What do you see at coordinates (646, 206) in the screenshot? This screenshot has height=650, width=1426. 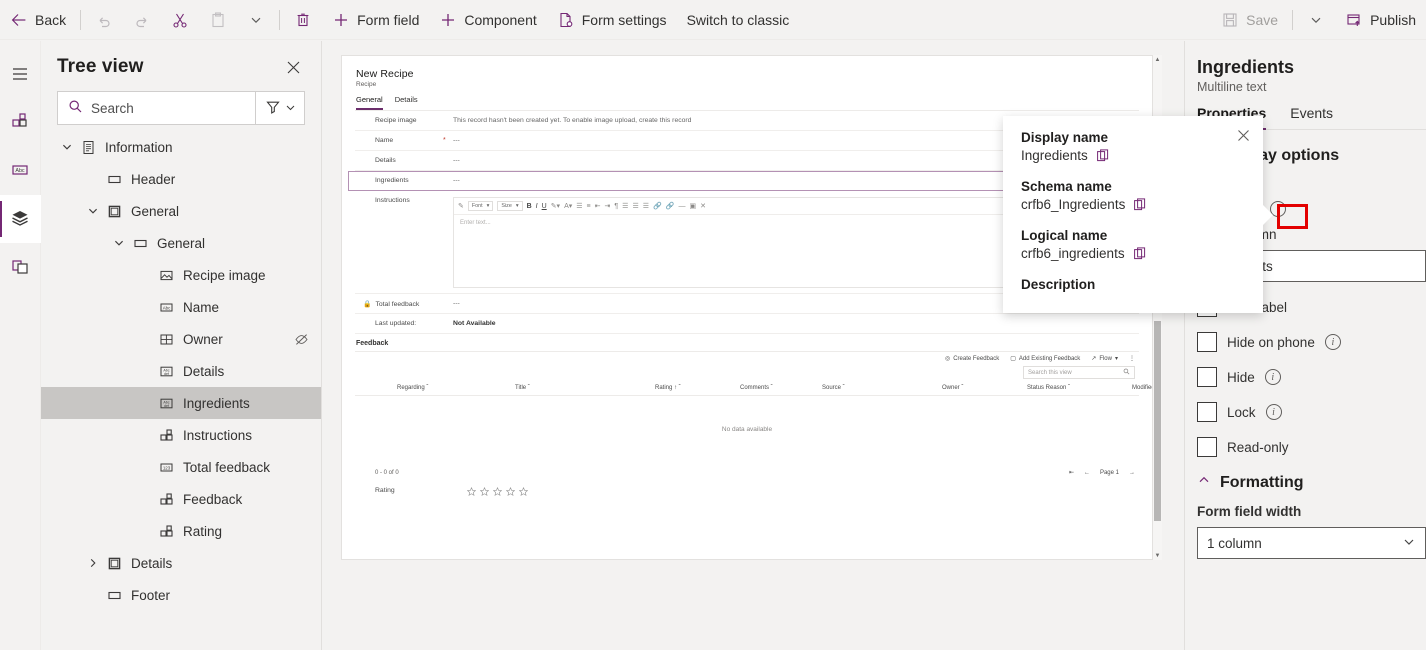 I see `align-right-icon: ☰` at bounding box center [646, 206].